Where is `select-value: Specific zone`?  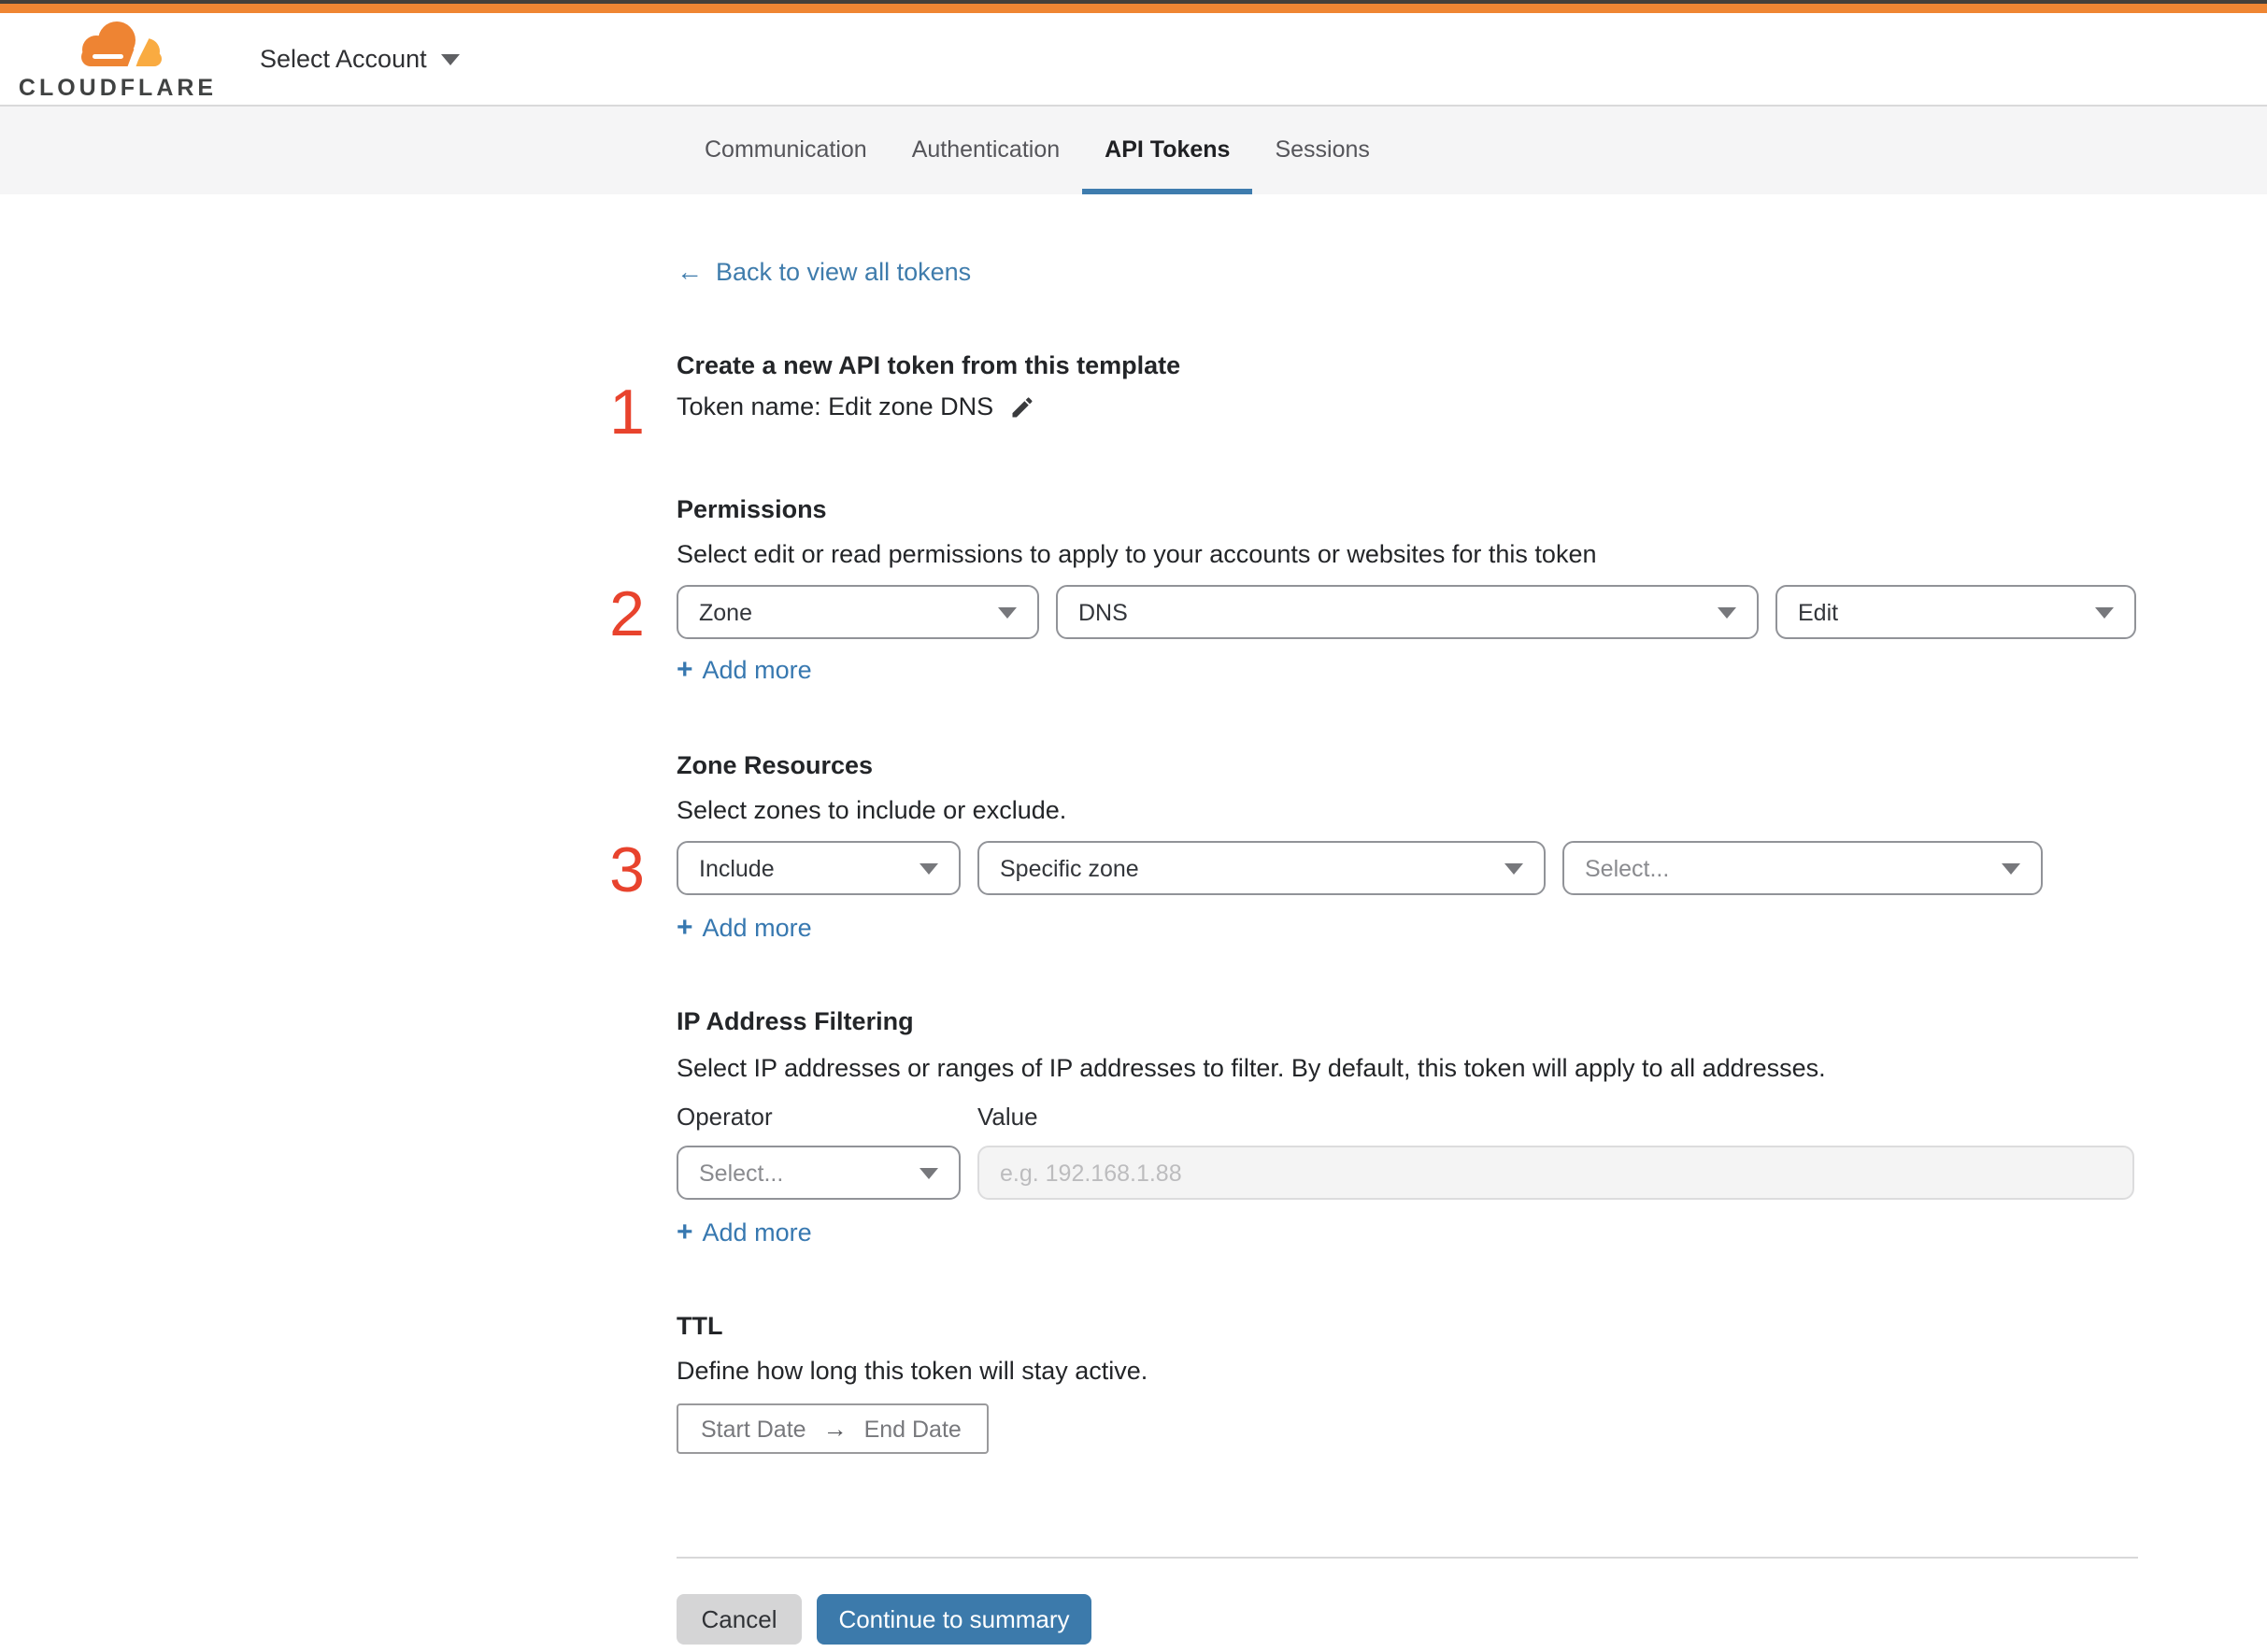
select-value: Specific zone is located at coordinates (1069, 868).